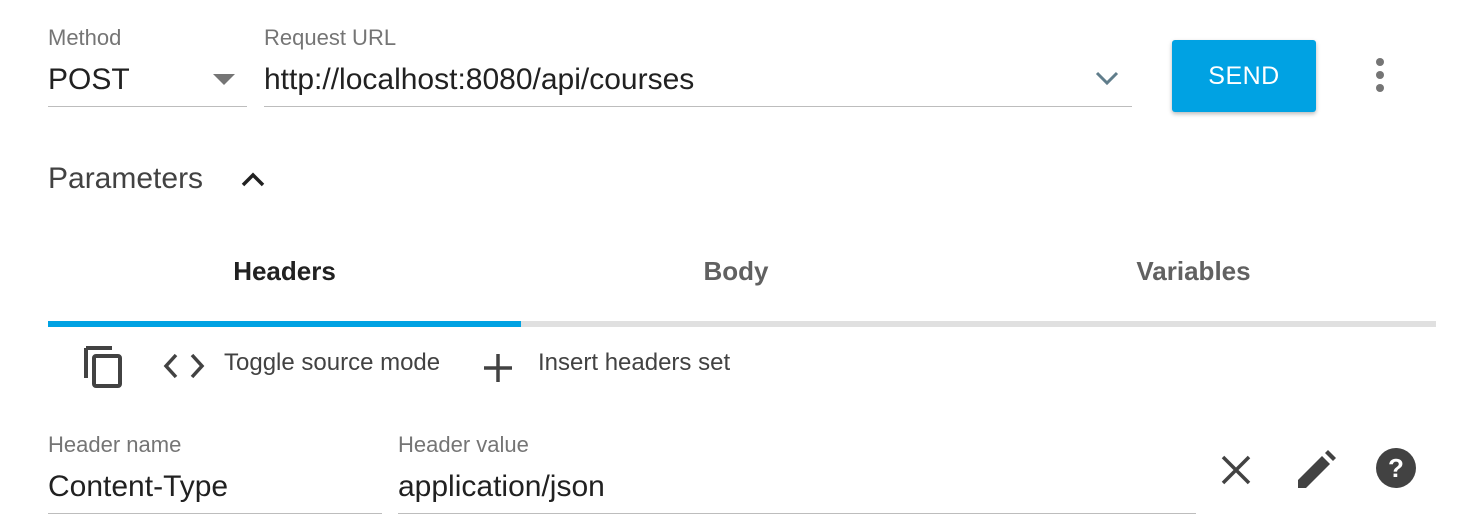 This screenshot has width=1480, height=530. I want to click on method-value: POST, so click(89, 80).